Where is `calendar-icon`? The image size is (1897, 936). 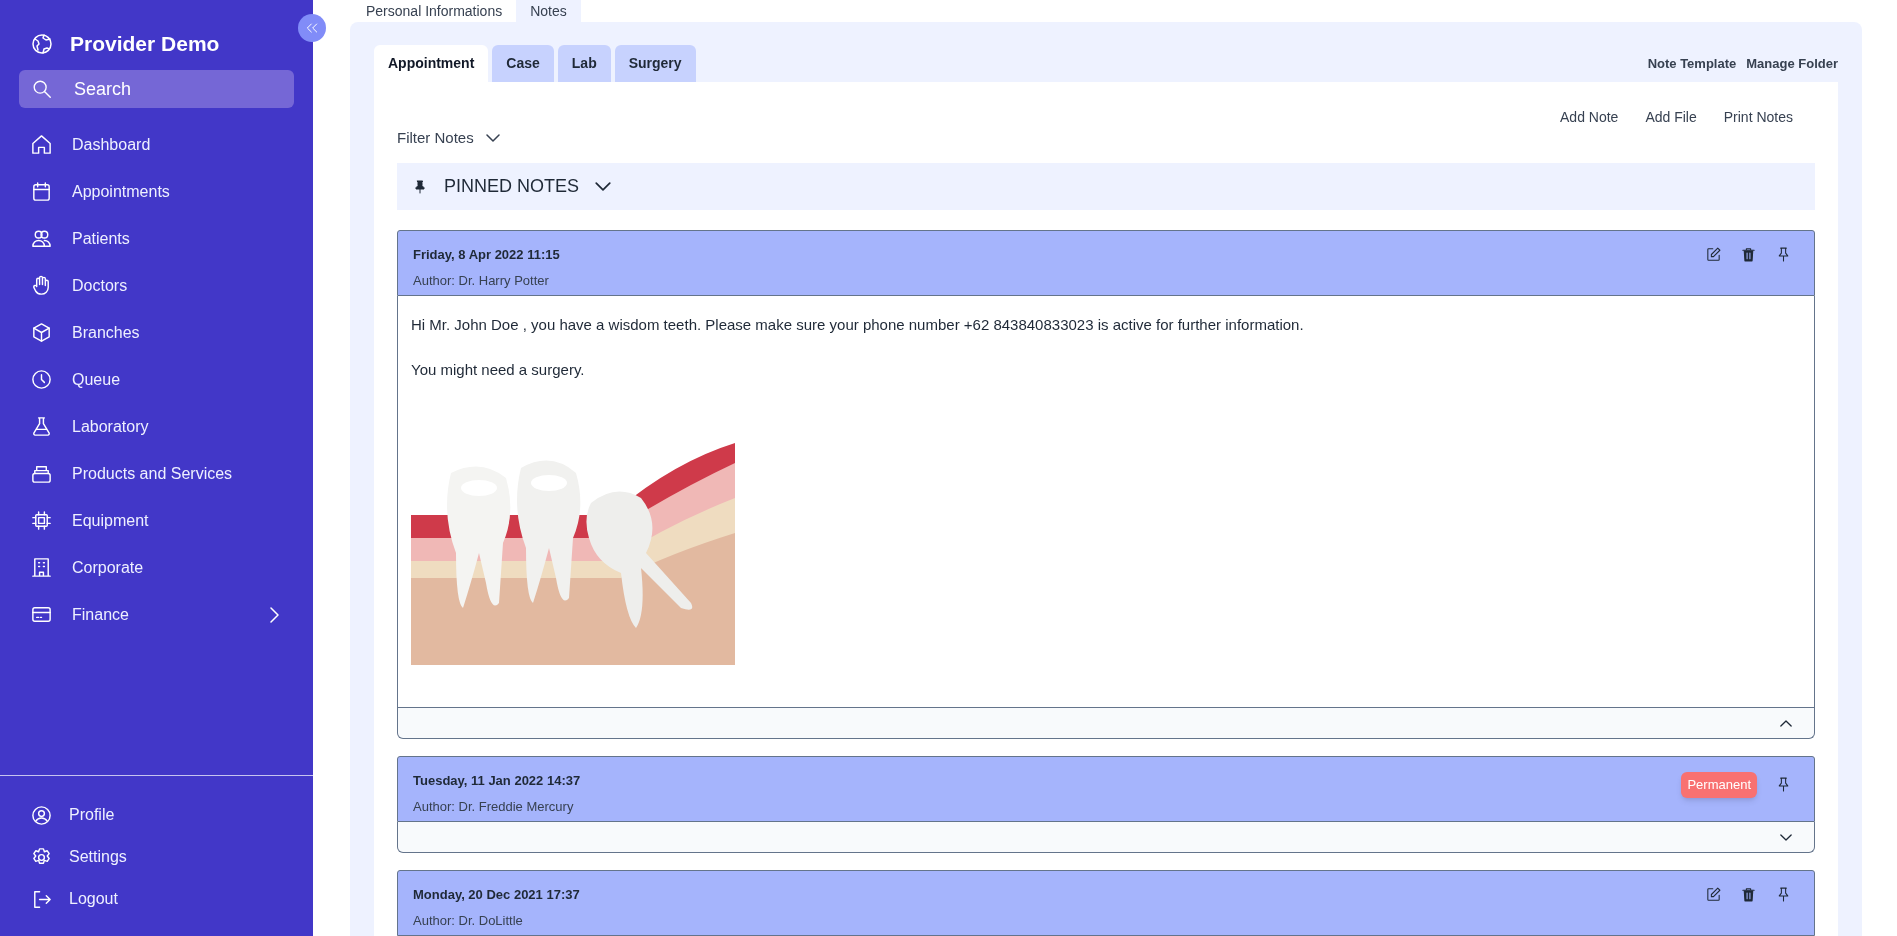 calendar-icon is located at coordinates (41, 191).